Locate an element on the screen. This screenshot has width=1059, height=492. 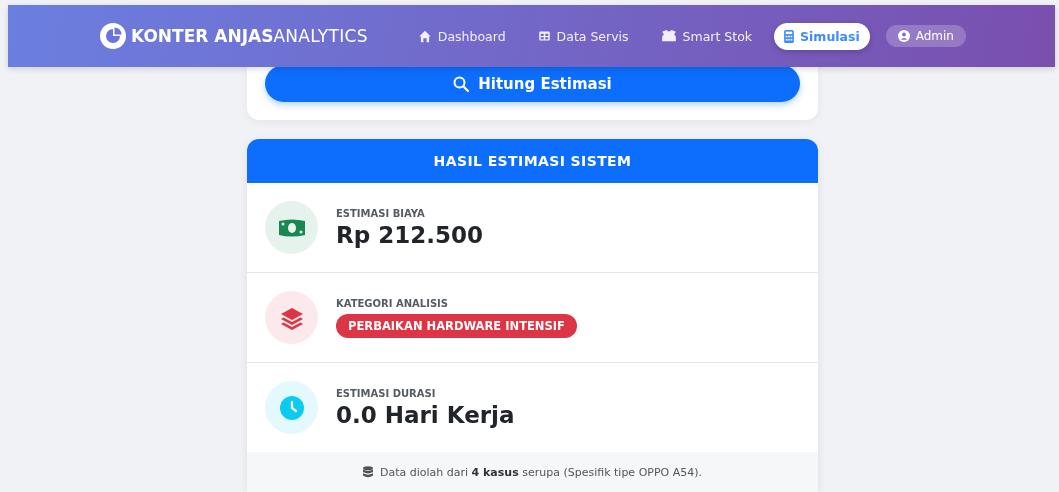
brand-suffix: ANALYTICS is located at coordinates (320, 36).